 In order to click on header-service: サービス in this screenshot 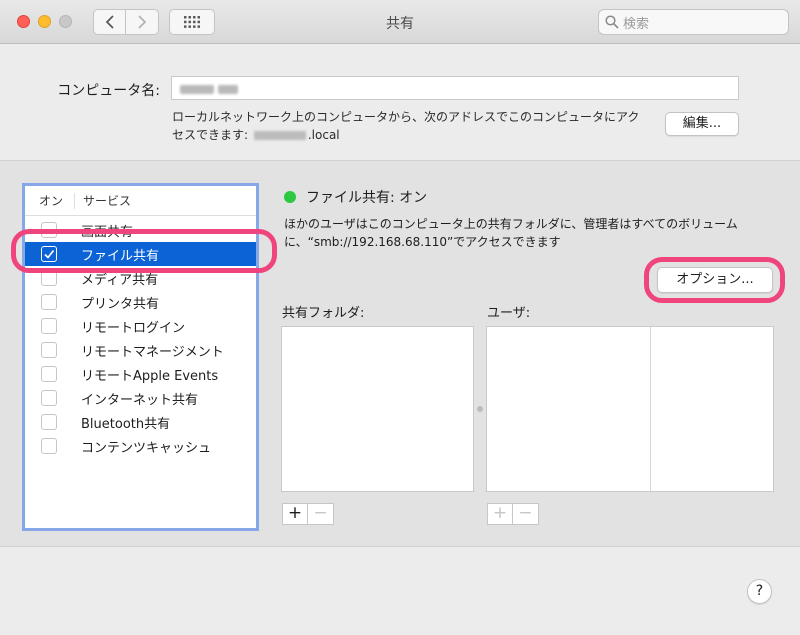, I will do `click(107, 201)`.